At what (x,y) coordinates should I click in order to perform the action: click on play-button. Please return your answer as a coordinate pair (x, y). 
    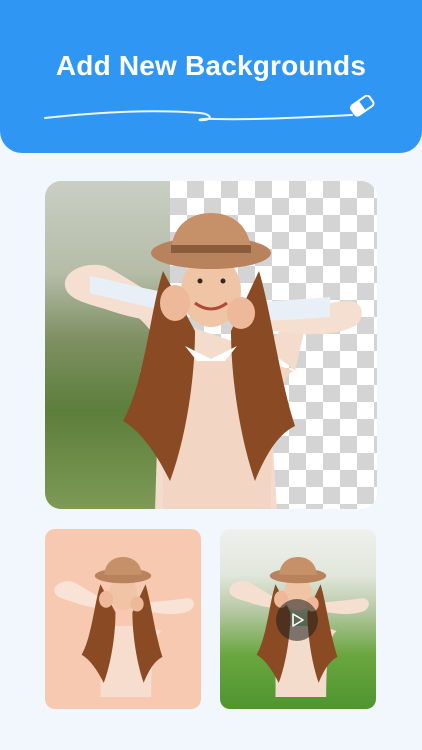
    Looking at the image, I should click on (297, 620).